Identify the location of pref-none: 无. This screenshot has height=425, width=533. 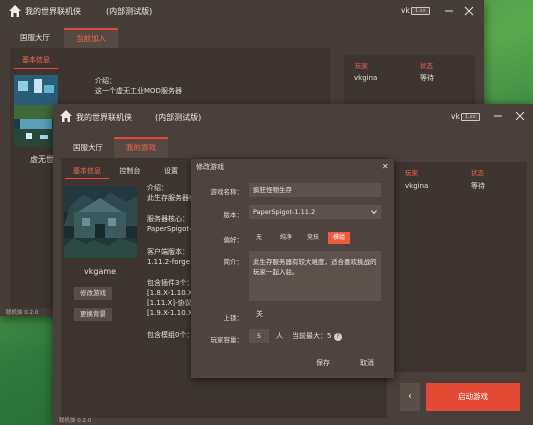
(259, 238).